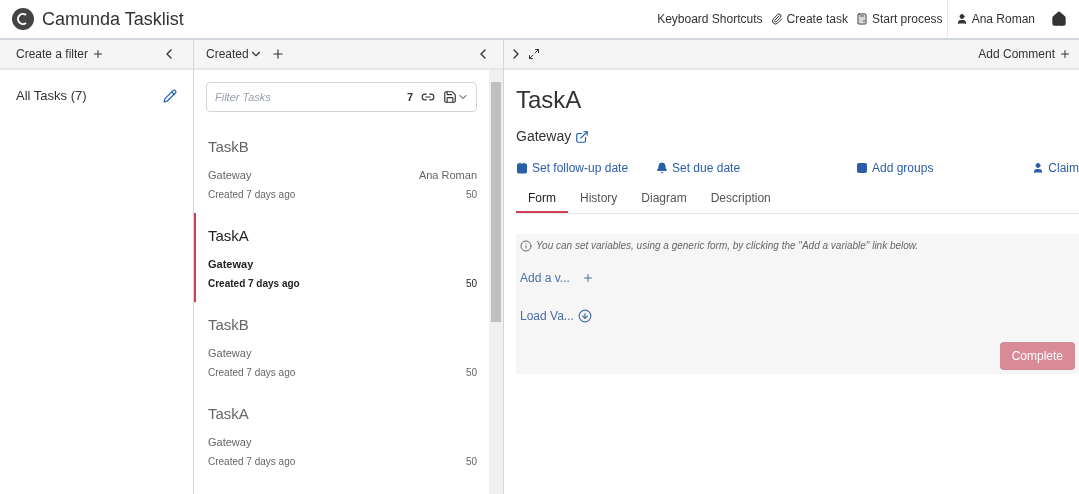 The image size is (1079, 494). What do you see at coordinates (584, 316) in the screenshot?
I see `download-icon` at bounding box center [584, 316].